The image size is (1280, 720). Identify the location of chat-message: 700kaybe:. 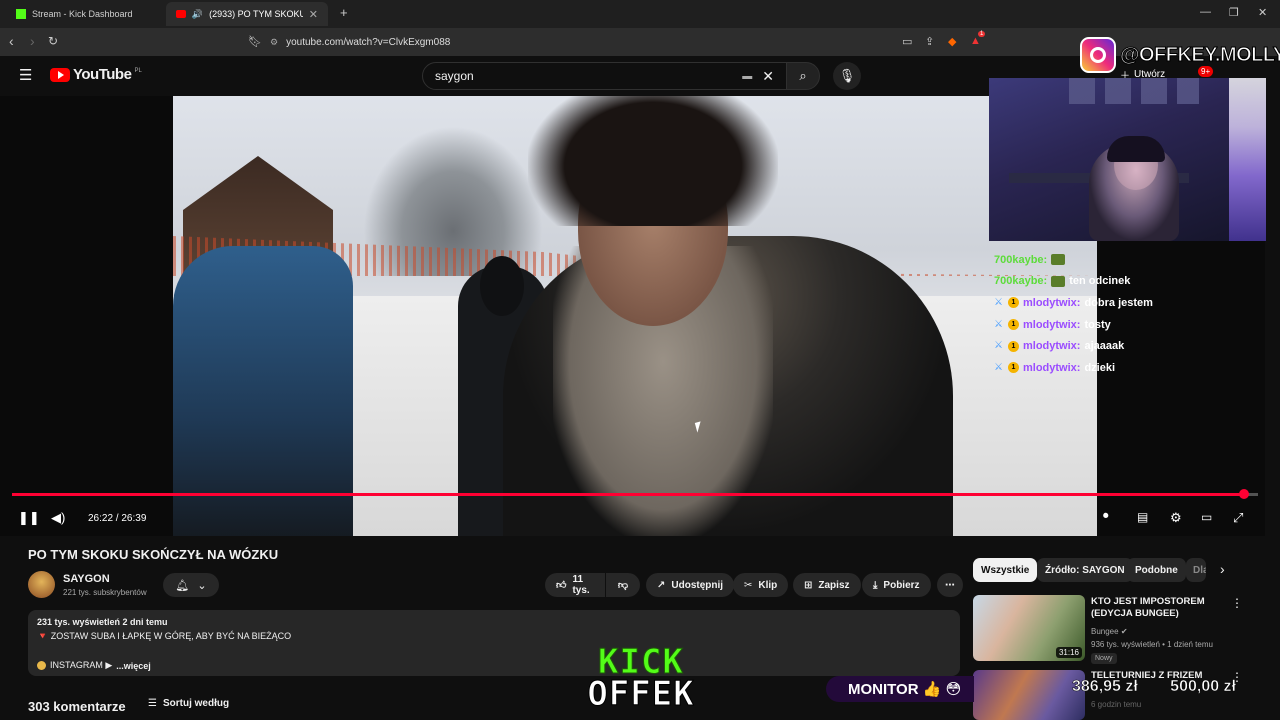
(1124, 260).